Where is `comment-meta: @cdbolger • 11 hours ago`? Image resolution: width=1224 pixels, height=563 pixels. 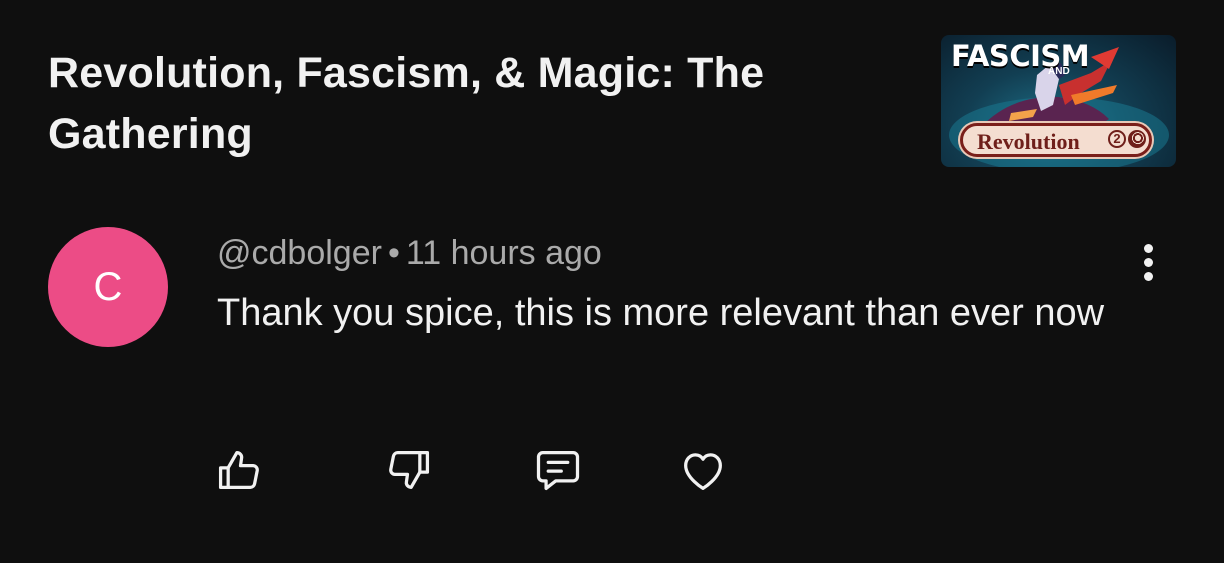
comment-meta: @cdbolger • 11 hours ago is located at coordinates (409, 253).